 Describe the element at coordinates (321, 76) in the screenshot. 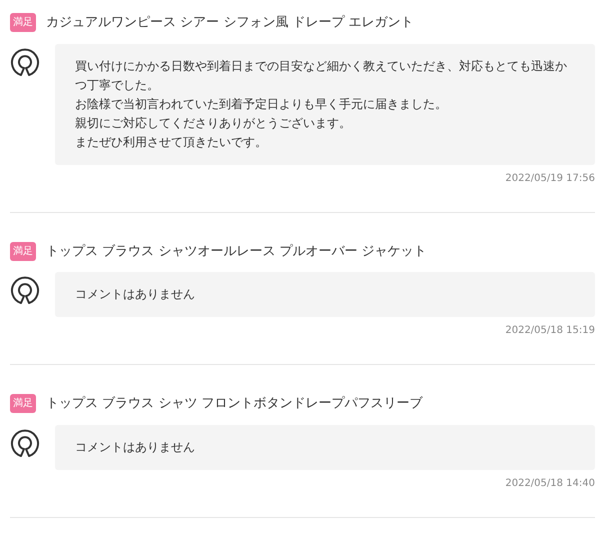

I see `comment-text: 買い付けにかかる日数や到着日までの目安など細かく教えていただき、対応もとても迅速かつ丁寧でした。` at that location.